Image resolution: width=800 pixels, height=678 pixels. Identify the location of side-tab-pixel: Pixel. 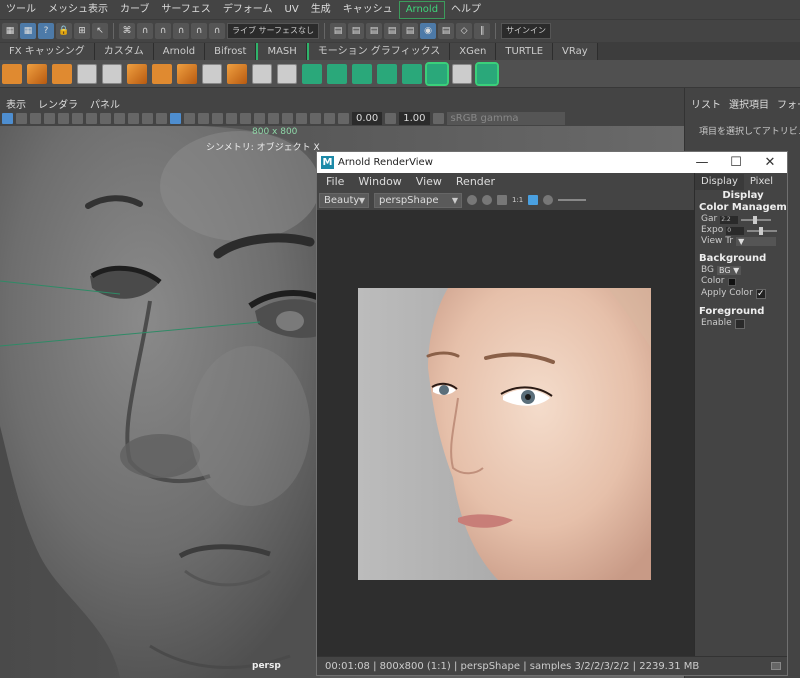
(761, 182).